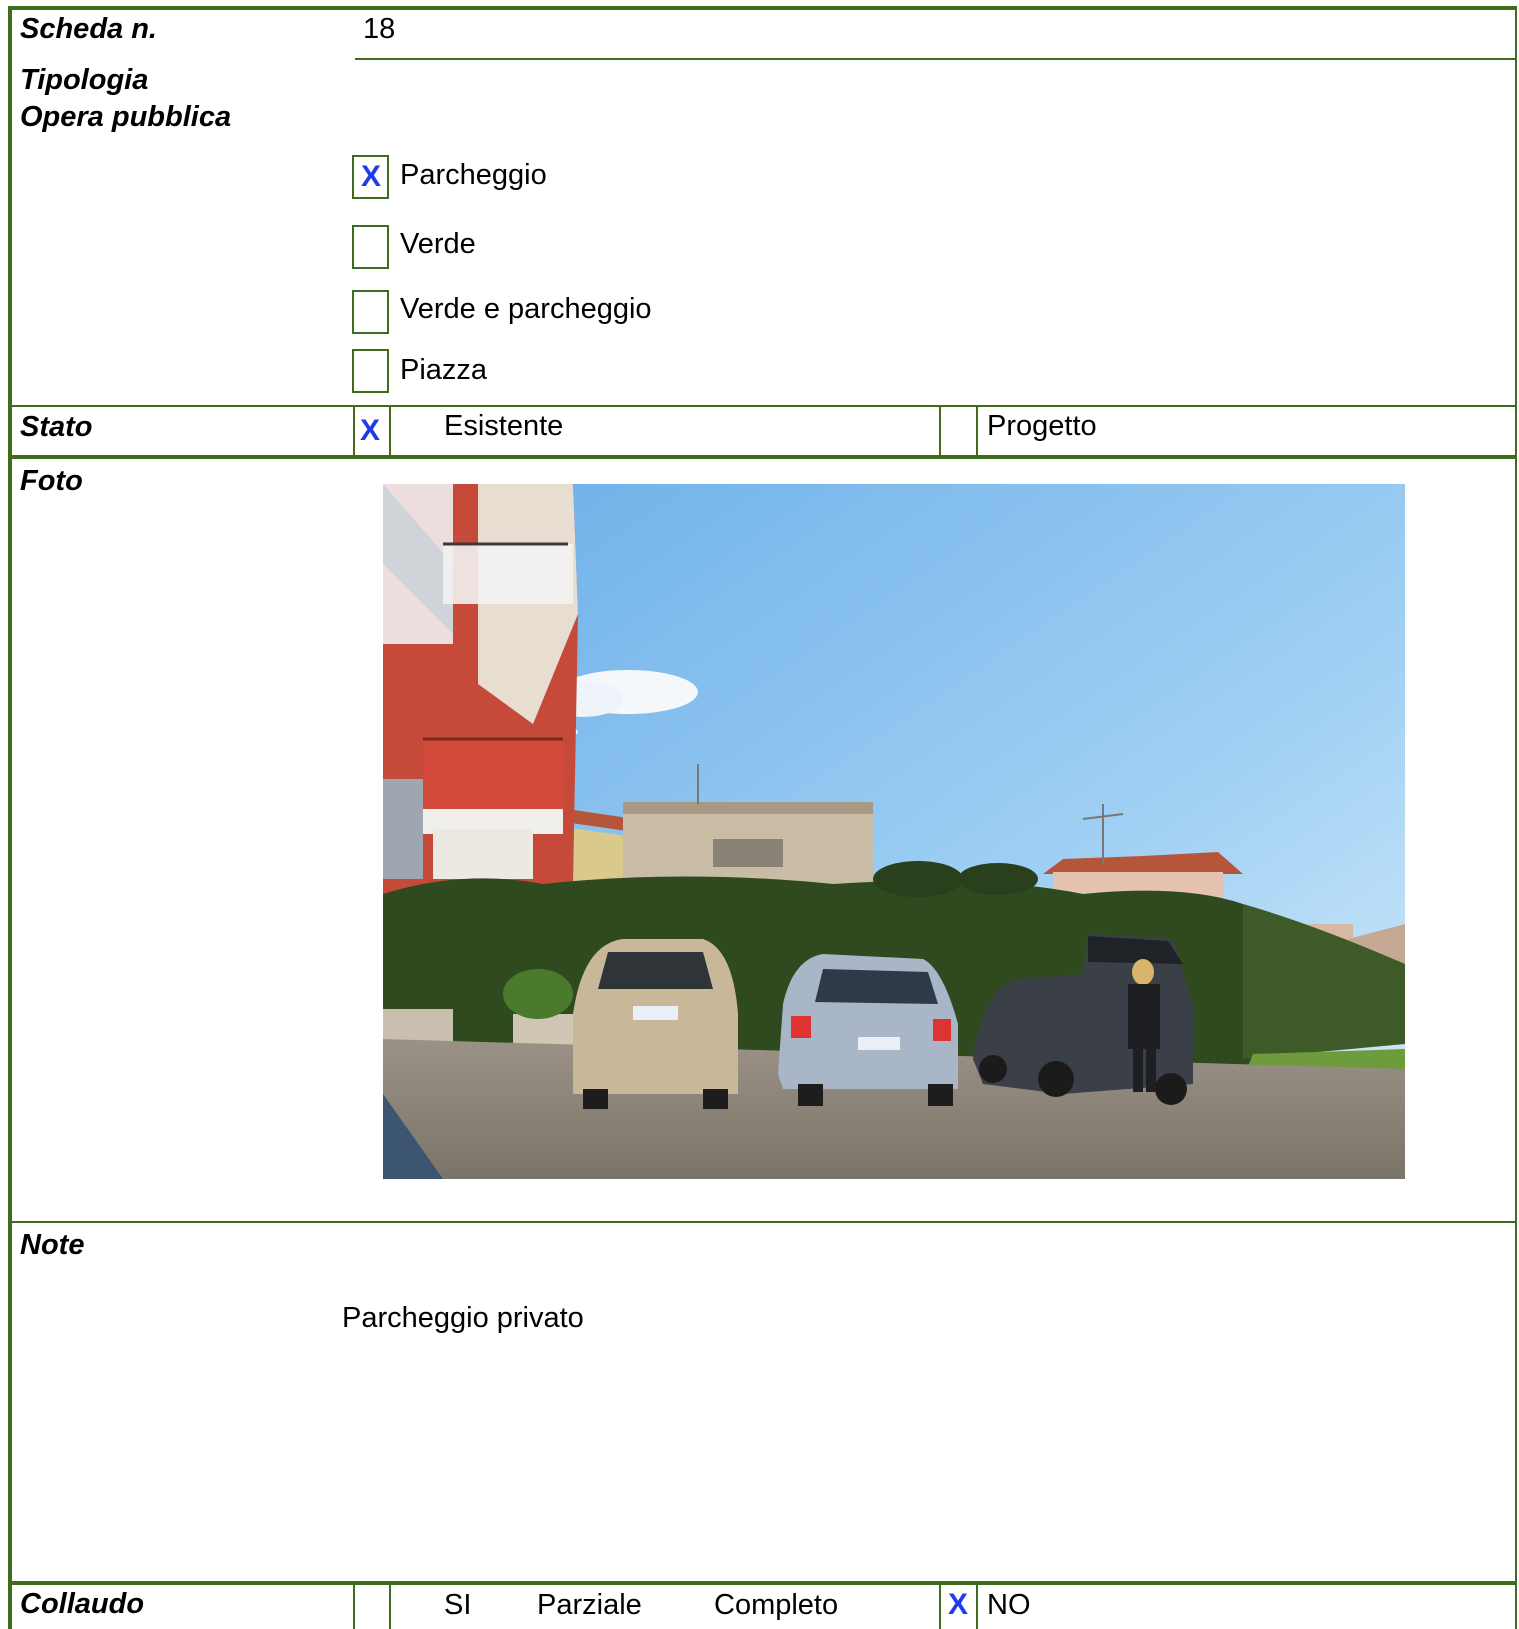 Image resolution: width=1519 pixels, height=1629 pixels. What do you see at coordinates (473, 175) in the screenshot?
I see `option-parcheggio-label: Parcheggio` at bounding box center [473, 175].